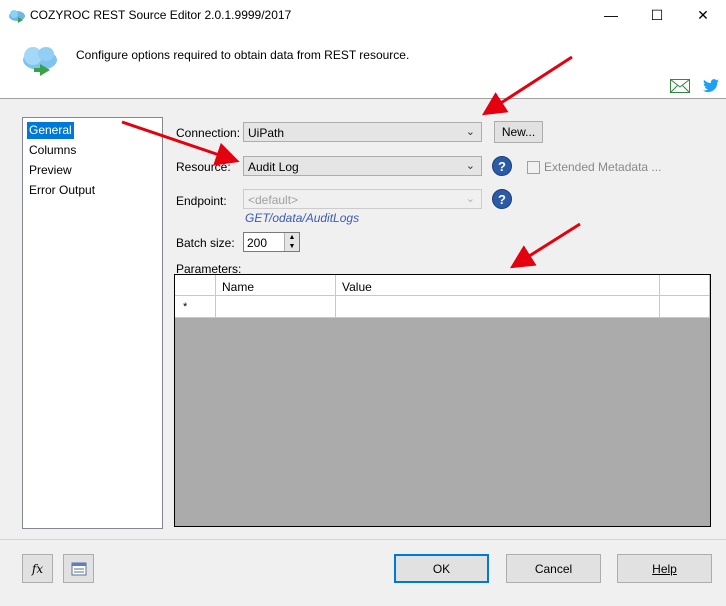  I want to click on arrow-to-resource-icon, so click(180, 143).